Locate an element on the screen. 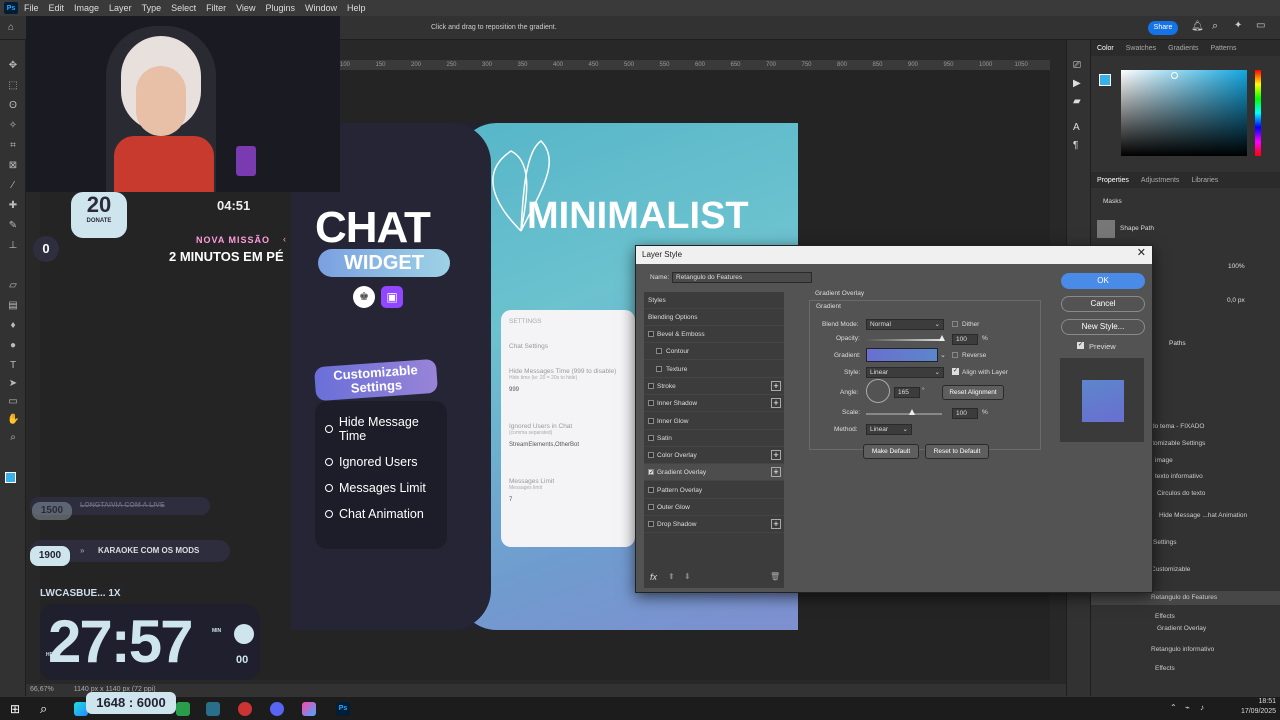  hand-tool-icon: ✋ is located at coordinates (13, 420).